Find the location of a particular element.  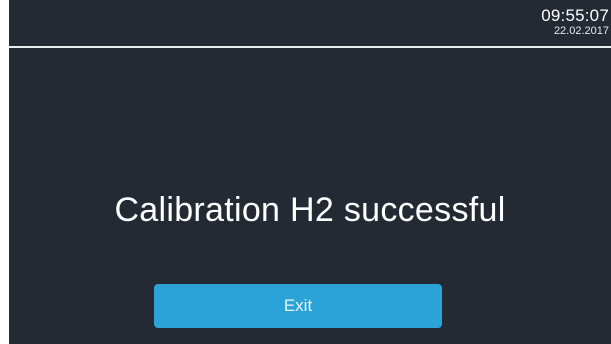

clock: 09:55:07 22.02.2017 is located at coordinates (575, 22).